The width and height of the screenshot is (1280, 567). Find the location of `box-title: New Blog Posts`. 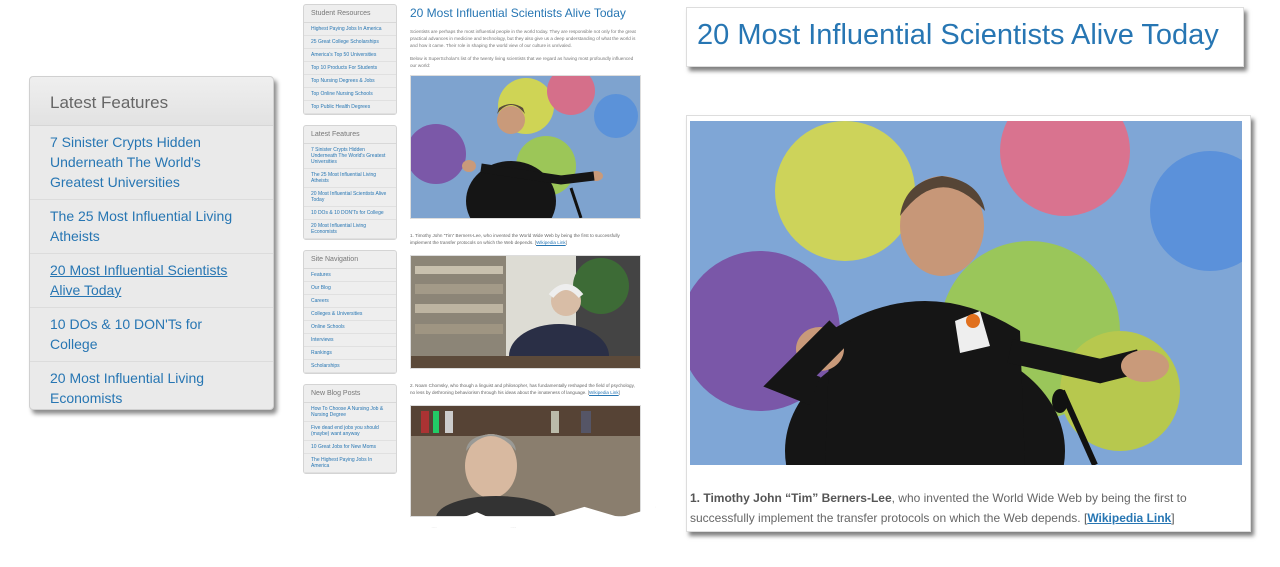

box-title: New Blog Posts is located at coordinates (350, 394).